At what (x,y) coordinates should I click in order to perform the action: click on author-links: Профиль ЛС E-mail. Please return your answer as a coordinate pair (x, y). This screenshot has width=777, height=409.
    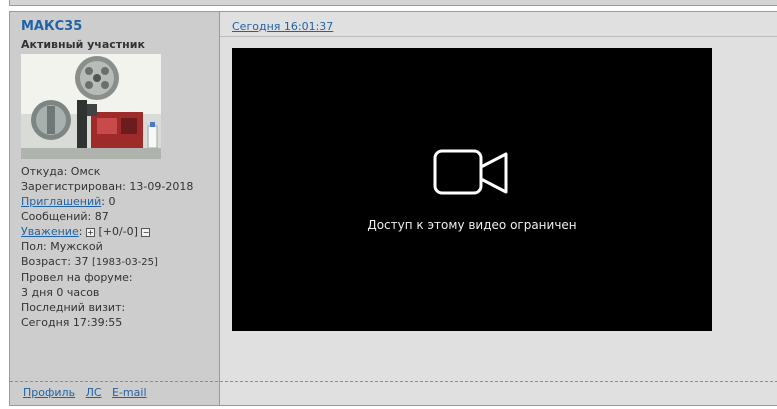
    Looking at the image, I should click on (88, 392).